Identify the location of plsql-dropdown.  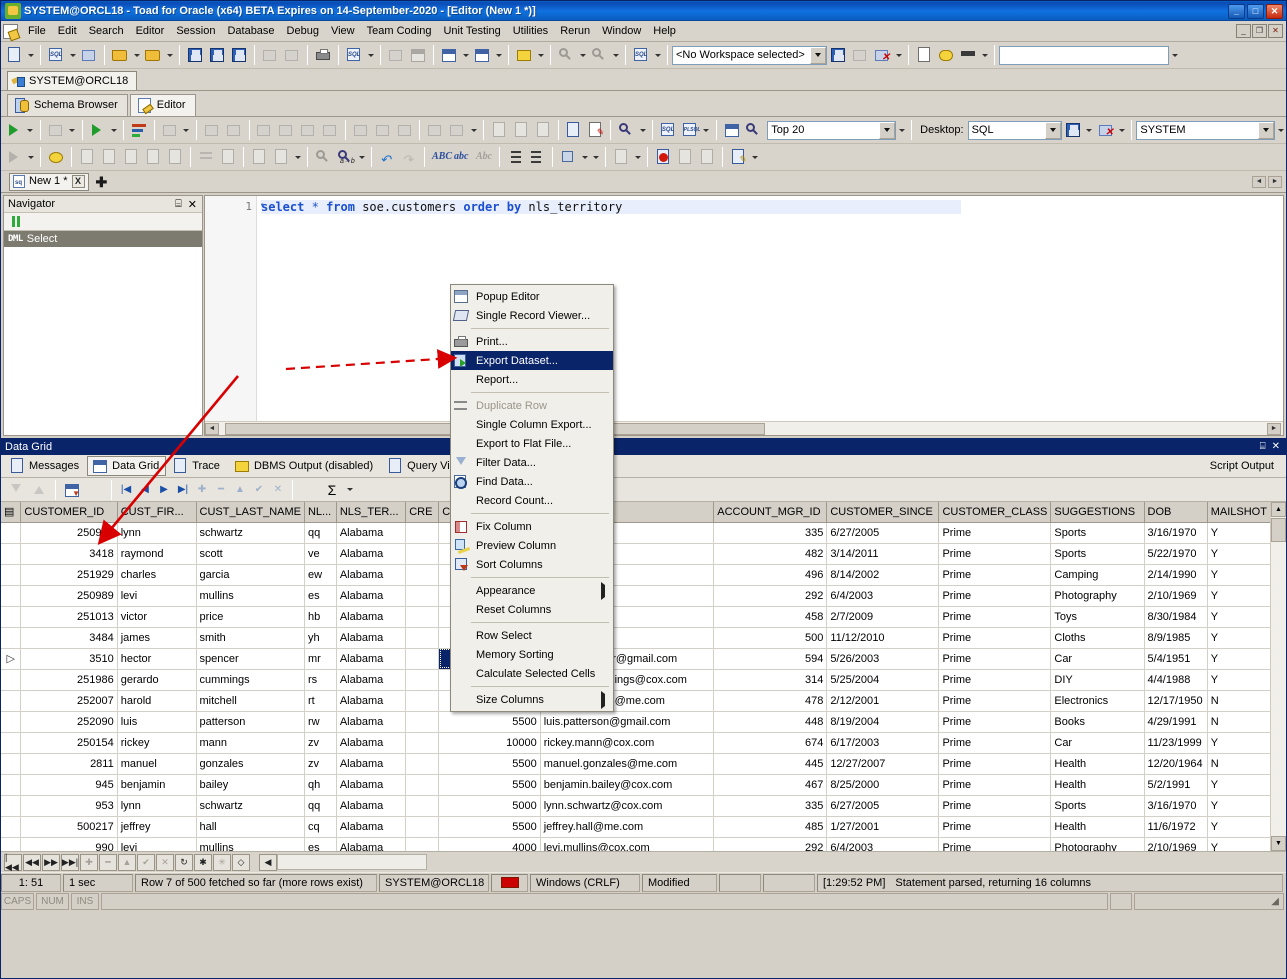
(706, 130).